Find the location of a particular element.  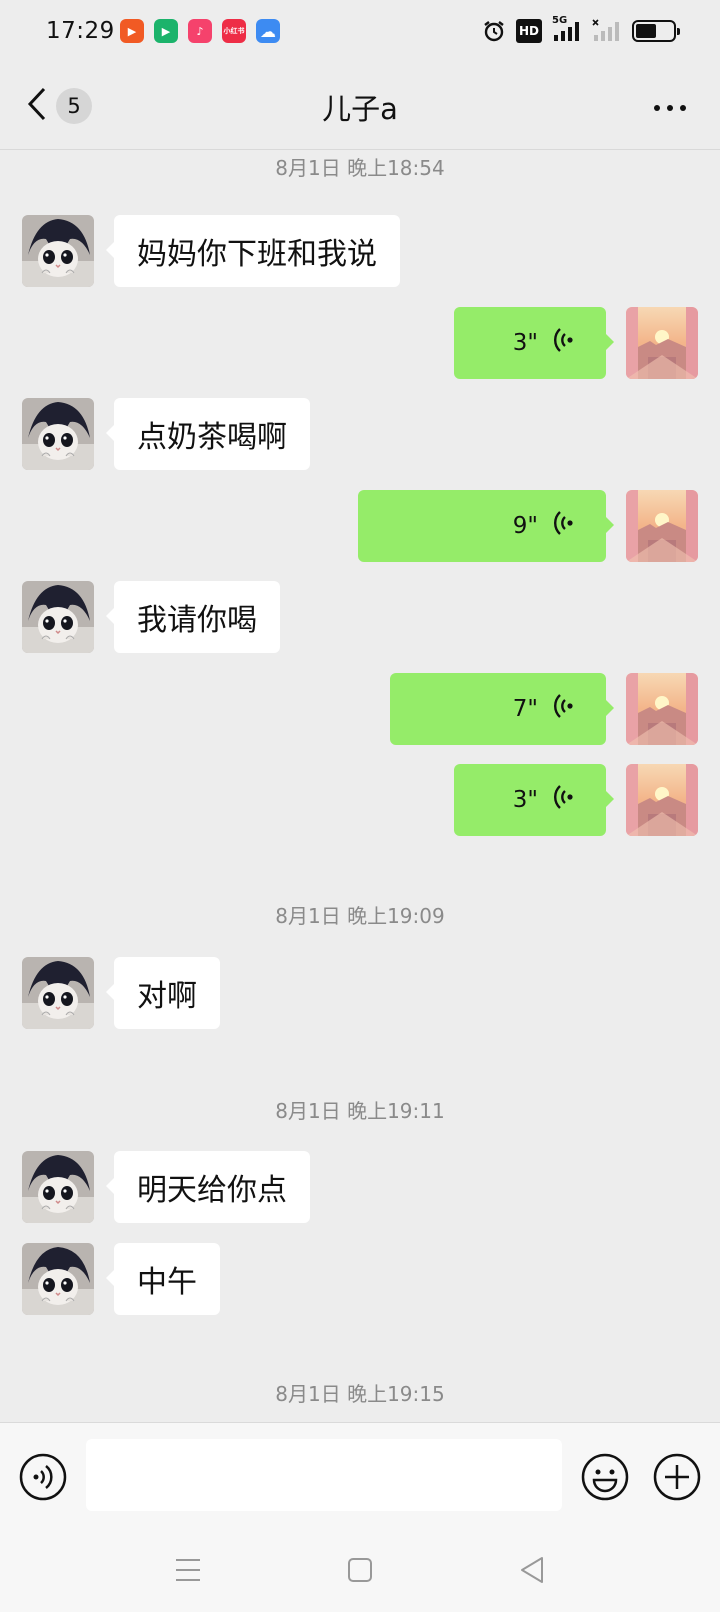

voice-duration: 9" is located at coordinates (525, 526).